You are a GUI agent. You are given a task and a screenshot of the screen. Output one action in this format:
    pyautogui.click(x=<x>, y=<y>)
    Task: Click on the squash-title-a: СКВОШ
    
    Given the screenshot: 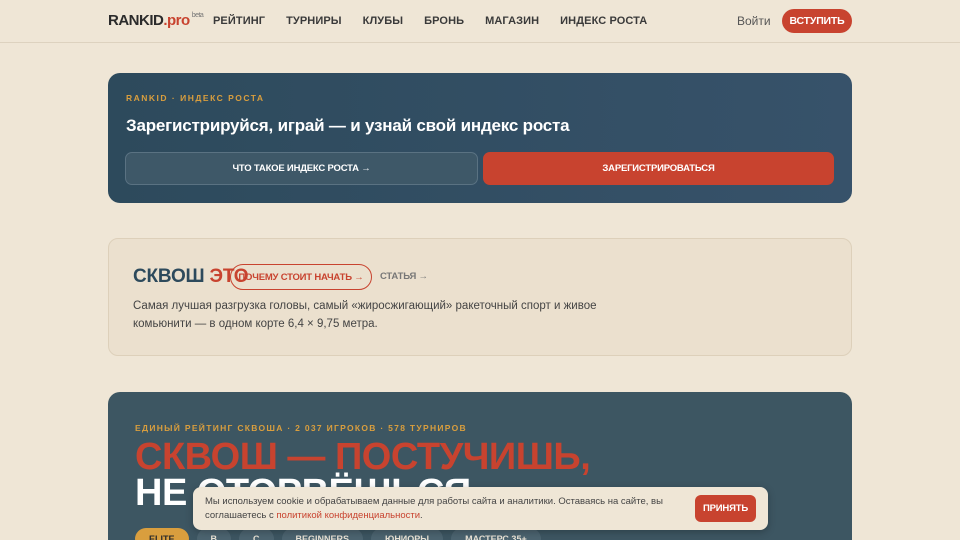 What is the action you would take?
    pyautogui.click(x=169, y=276)
    